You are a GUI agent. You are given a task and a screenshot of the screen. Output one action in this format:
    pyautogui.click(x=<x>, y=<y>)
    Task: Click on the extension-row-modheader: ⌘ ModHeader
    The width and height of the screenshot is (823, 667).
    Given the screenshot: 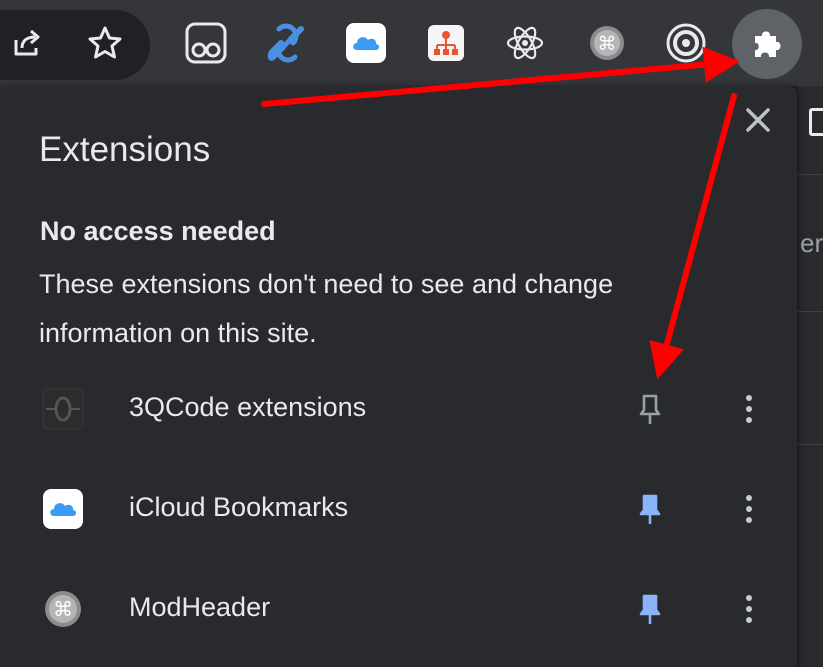 What is the action you would take?
    pyautogui.click(x=398, y=608)
    